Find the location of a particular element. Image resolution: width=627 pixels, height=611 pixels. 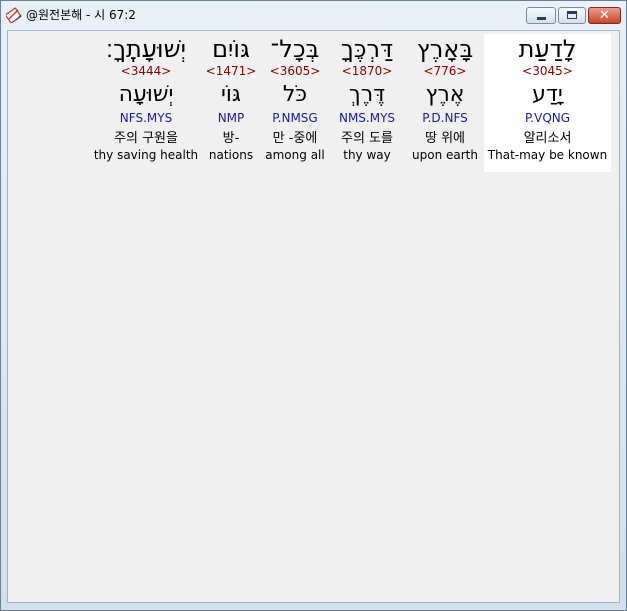

parsing-code: P.NMSG is located at coordinates (295, 118).